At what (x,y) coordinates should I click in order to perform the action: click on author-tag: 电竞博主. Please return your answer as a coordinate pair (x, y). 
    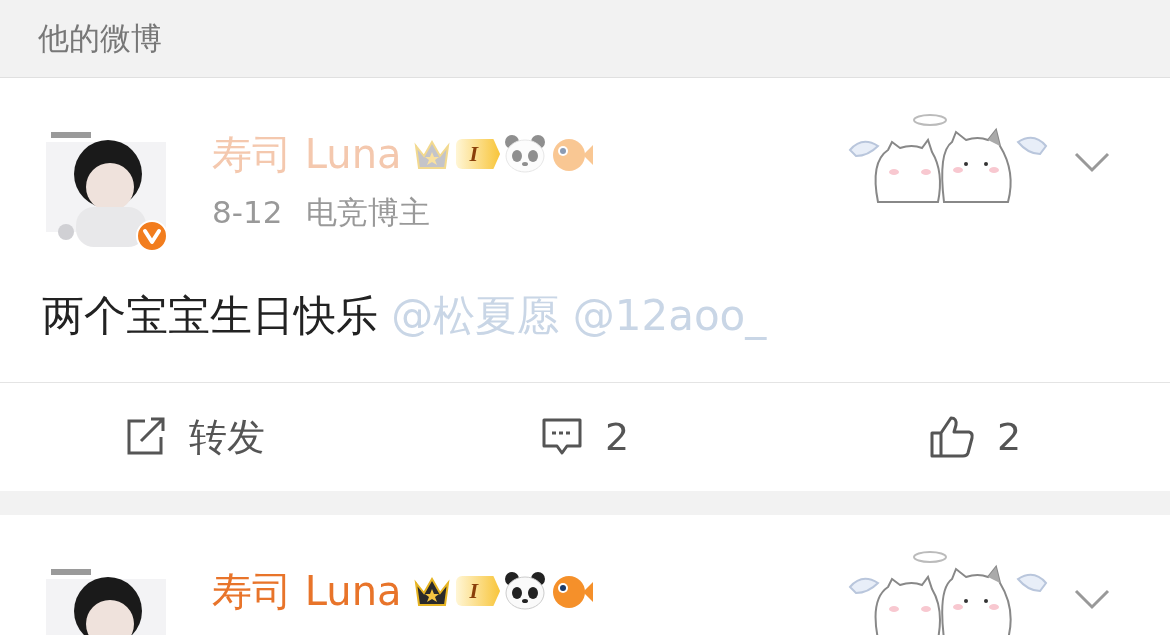
    Looking at the image, I should click on (368, 212).